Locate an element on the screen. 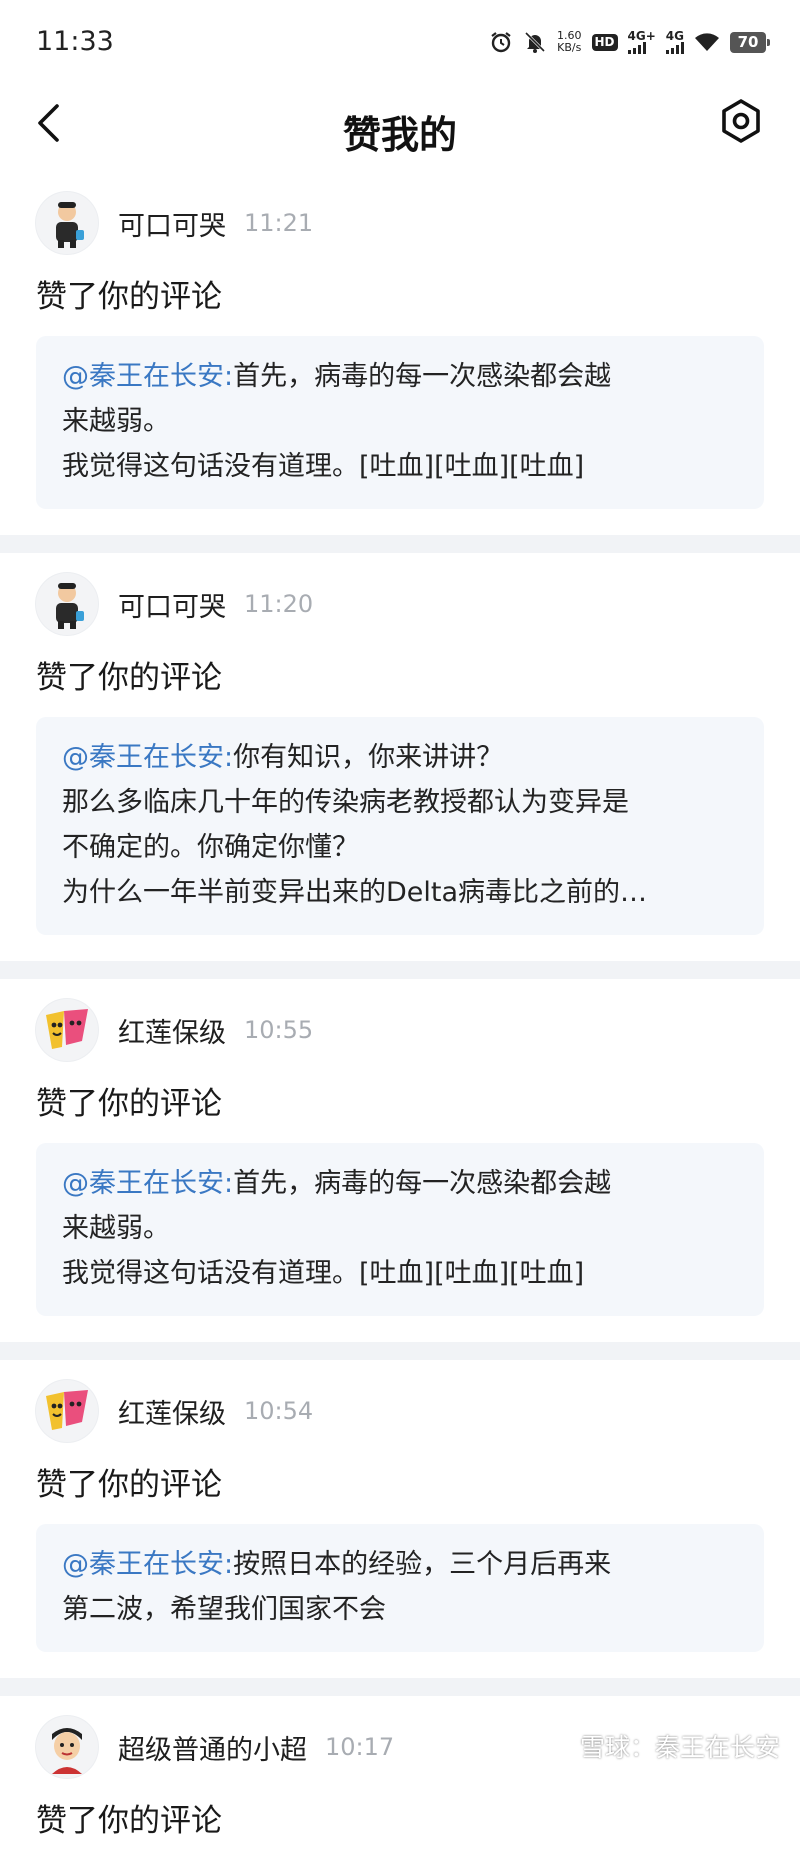 The width and height of the screenshot is (800, 1866). settings-button is located at coordinates (741, 123).